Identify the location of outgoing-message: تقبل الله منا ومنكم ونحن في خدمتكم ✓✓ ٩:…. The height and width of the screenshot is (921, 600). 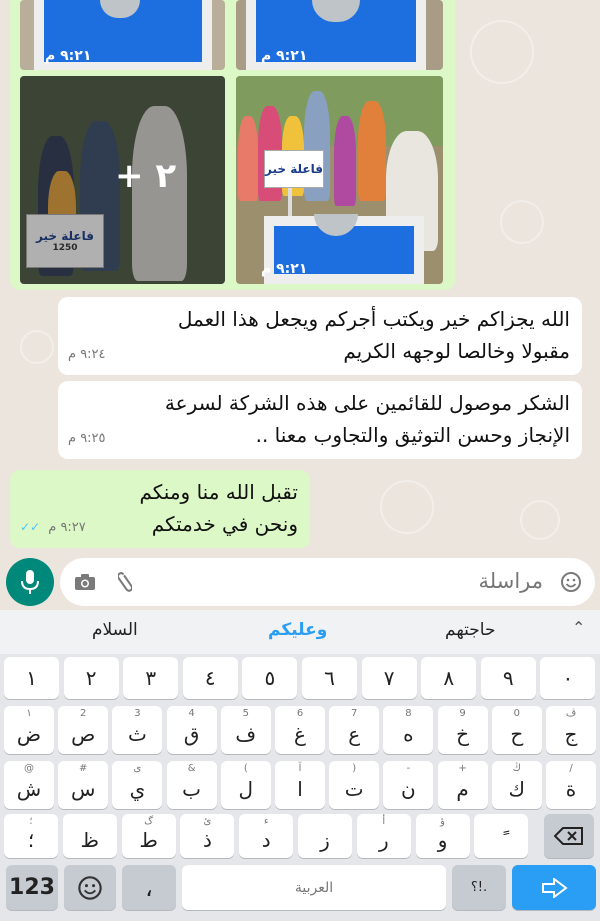
(160, 509).